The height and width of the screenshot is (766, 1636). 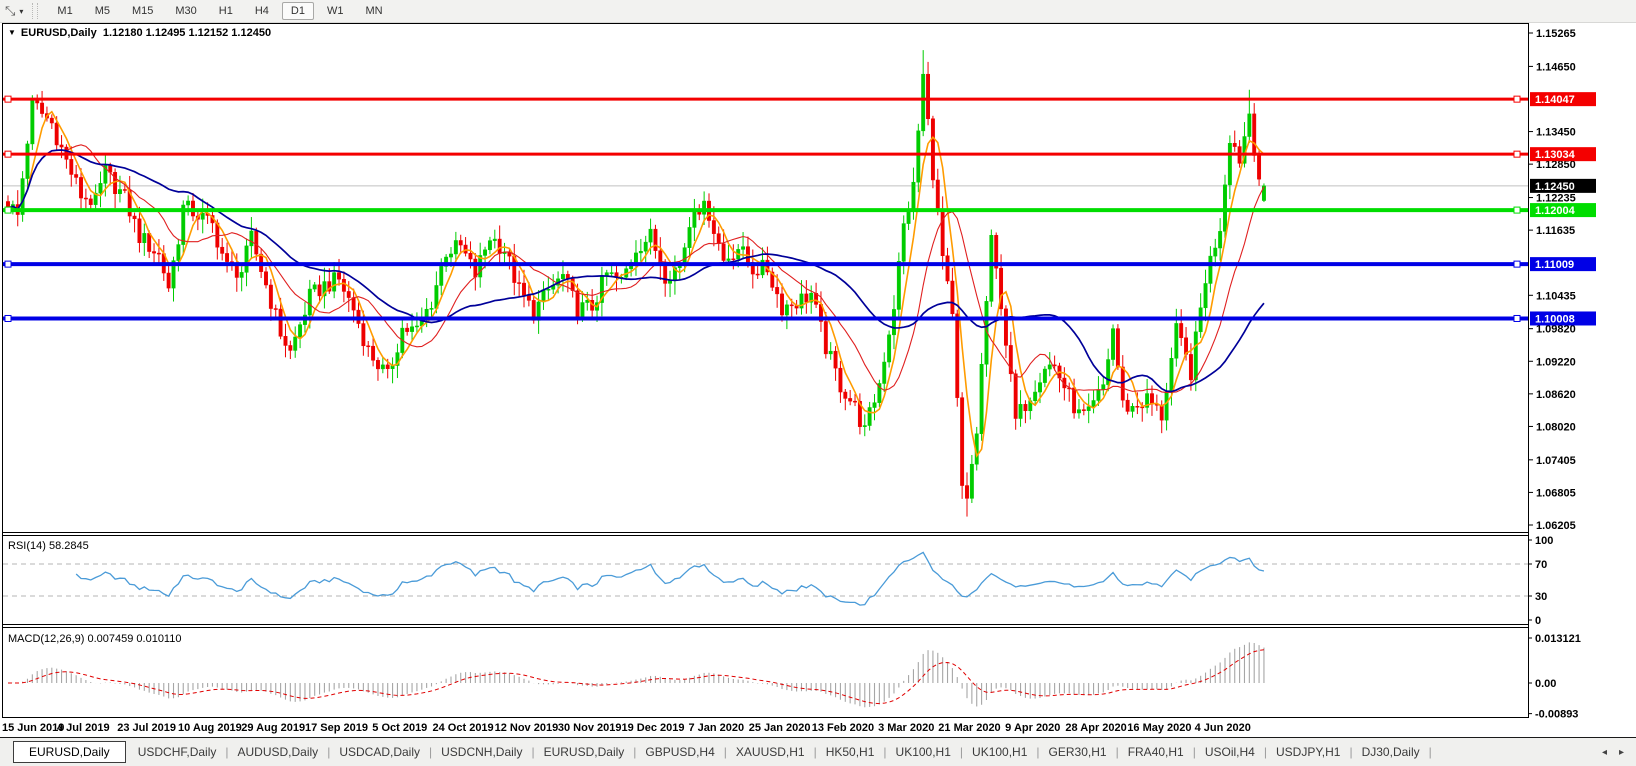 I want to click on price-tick-label: 1.08020, so click(x=1556, y=427).